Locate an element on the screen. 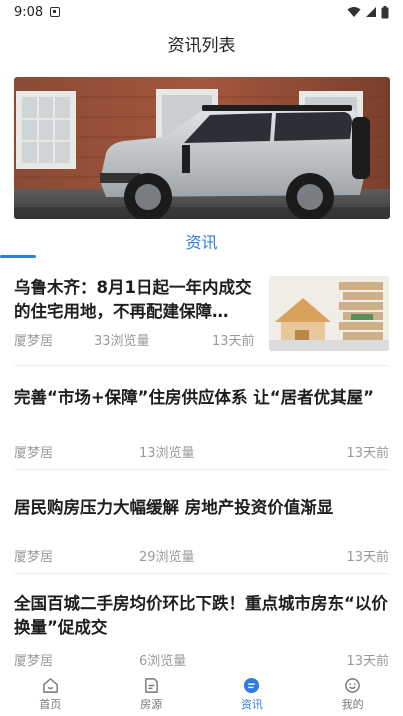 This screenshot has height=716, width=403. nav-listing: 房源 is located at coordinates (151, 694).